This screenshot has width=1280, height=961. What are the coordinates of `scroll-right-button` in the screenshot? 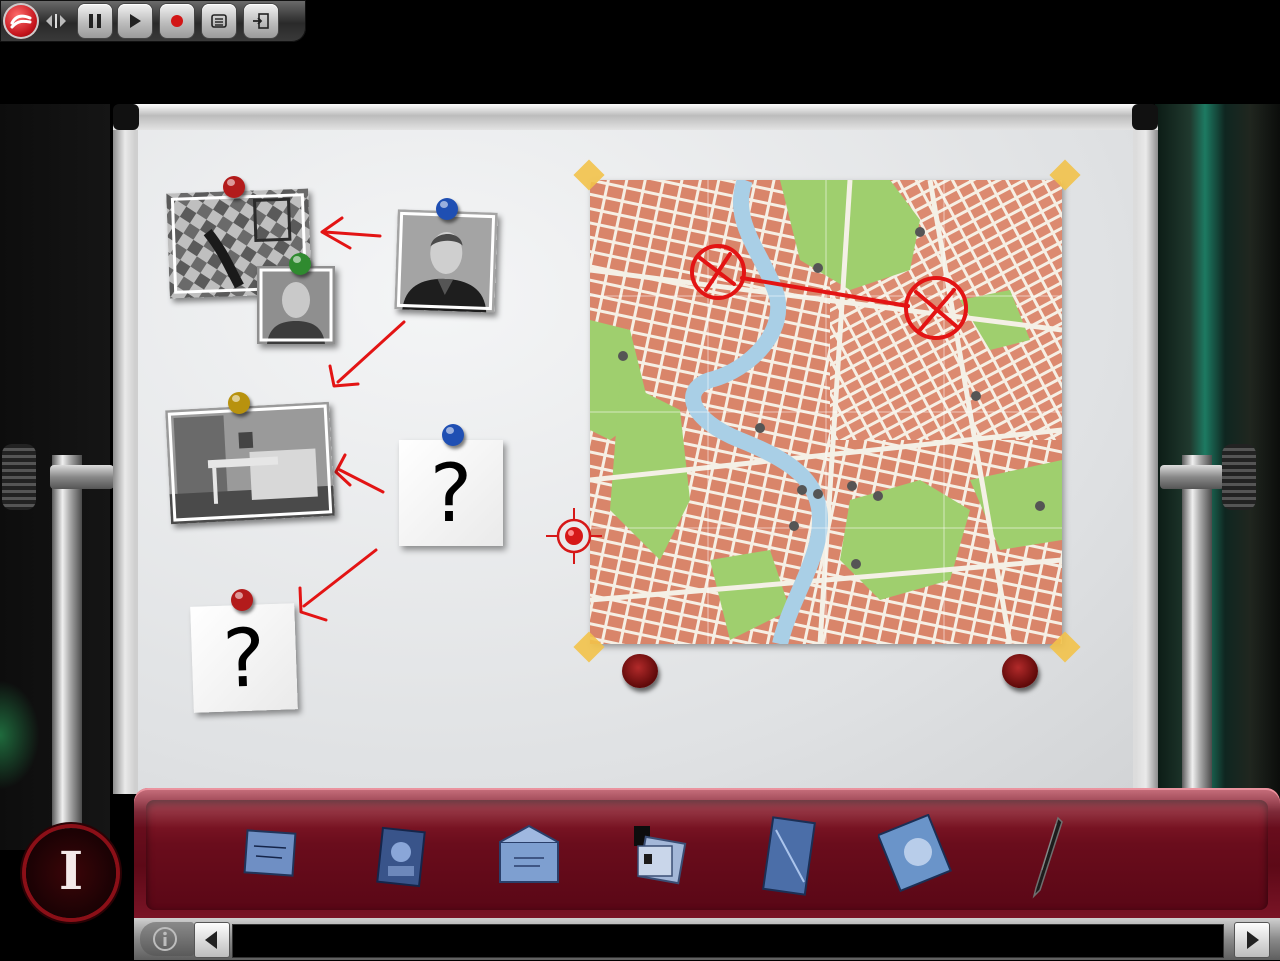 It's located at (1252, 940).